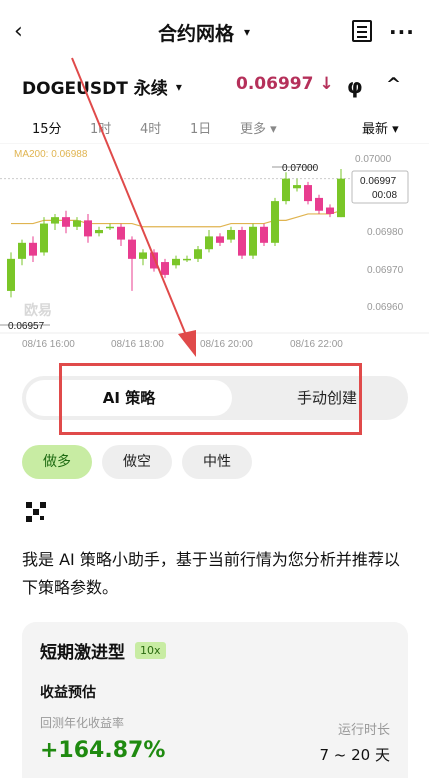 This screenshot has width=429, height=778. What do you see at coordinates (130, 199) in the screenshot?
I see `arrow-line` at bounding box center [130, 199].